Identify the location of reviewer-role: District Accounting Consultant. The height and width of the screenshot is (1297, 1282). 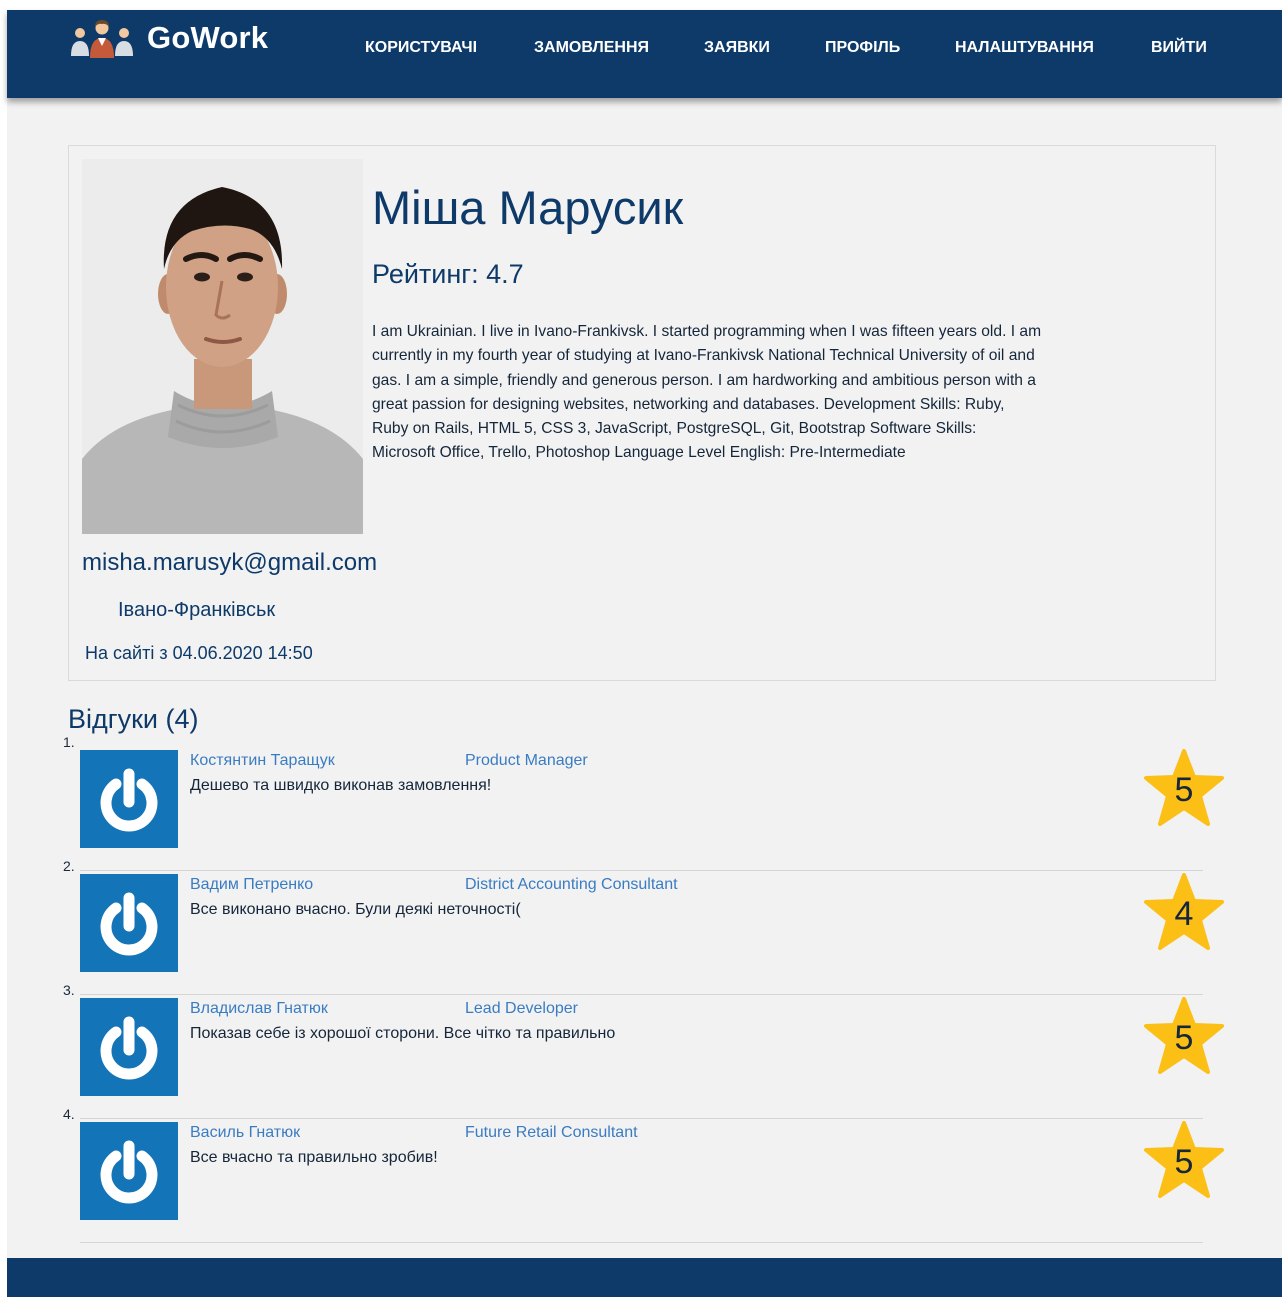
(571, 884).